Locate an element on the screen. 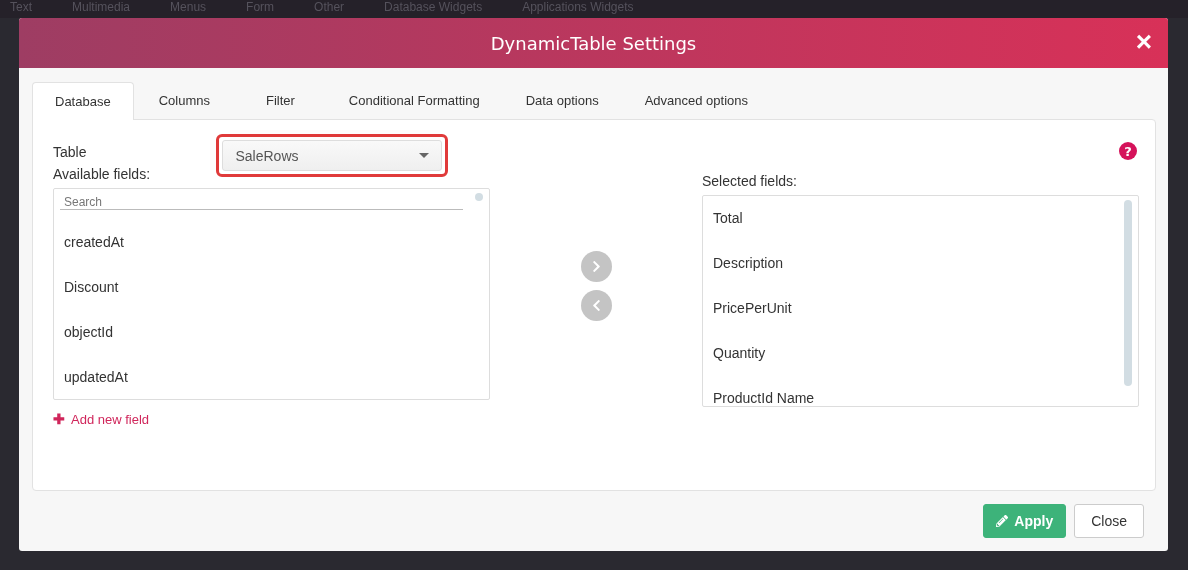 The width and height of the screenshot is (1188, 570). field-item: updatedAt is located at coordinates (271, 377).